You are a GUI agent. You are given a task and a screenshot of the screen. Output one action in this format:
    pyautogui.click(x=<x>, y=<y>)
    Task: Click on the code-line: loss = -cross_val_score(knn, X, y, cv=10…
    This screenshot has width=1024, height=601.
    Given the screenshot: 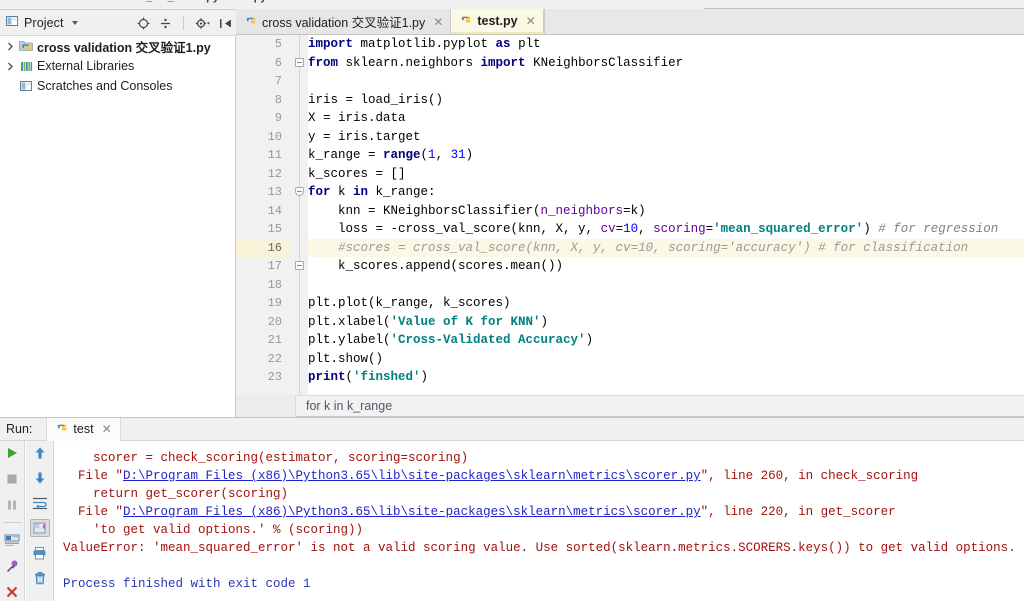 What is the action you would take?
    pyautogui.click(x=653, y=229)
    